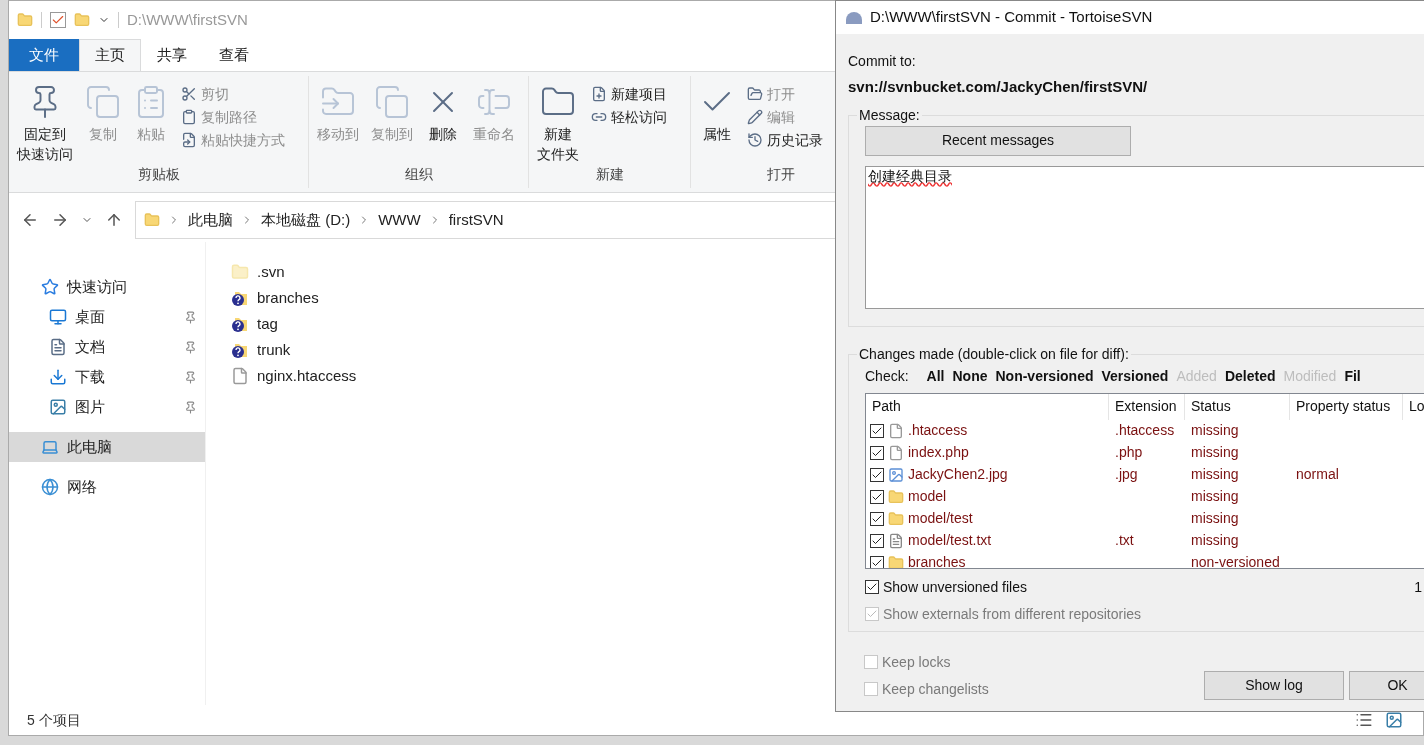  What do you see at coordinates (443, 122) in the screenshot?
I see `ribbon-button: 删除` at bounding box center [443, 122].